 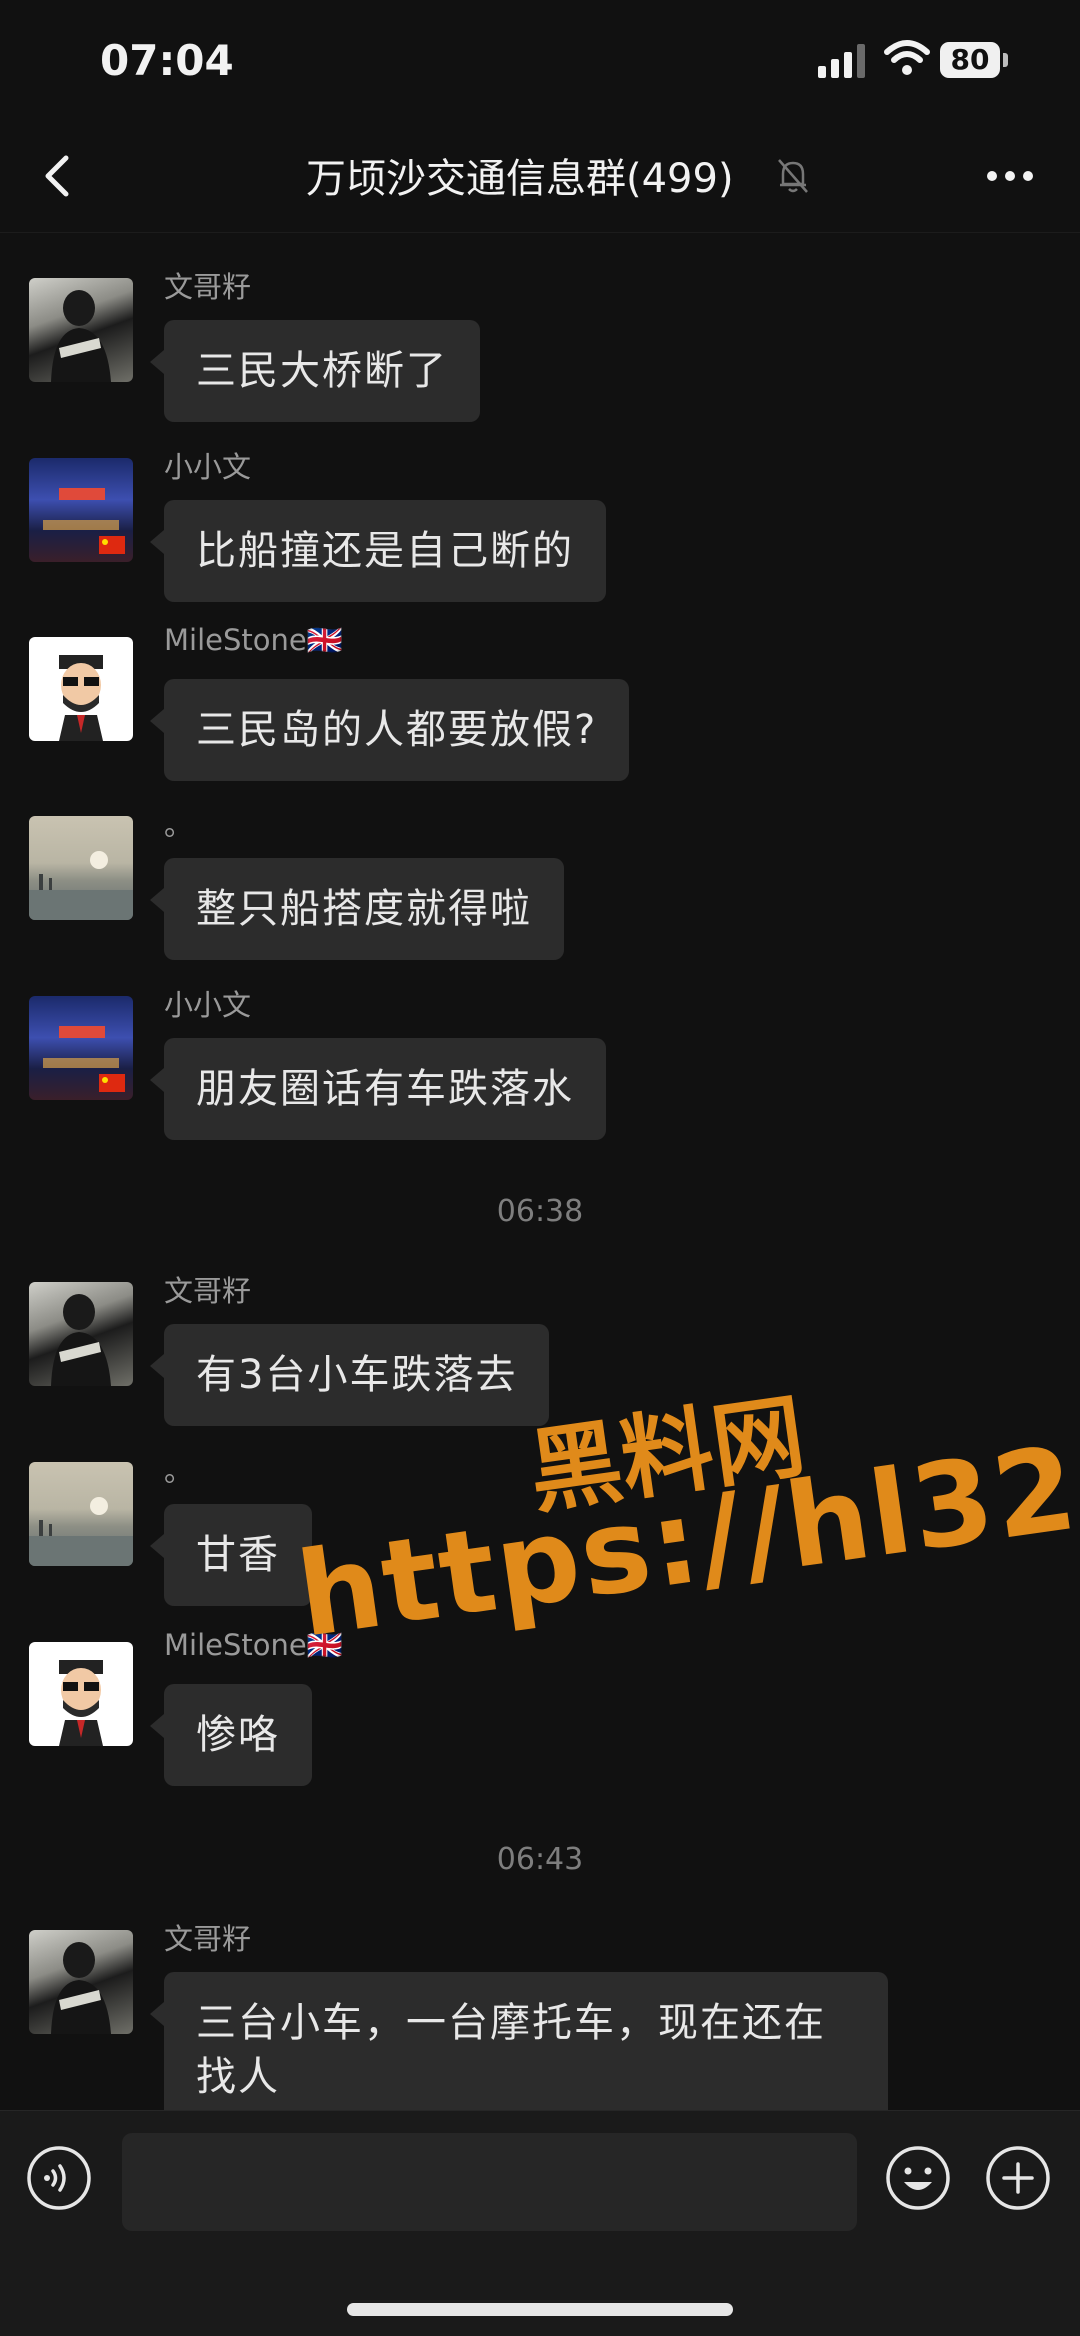 What do you see at coordinates (378, 1089) in the screenshot?
I see `message-bubble: 朋友圈话有车跌落水` at bounding box center [378, 1089].